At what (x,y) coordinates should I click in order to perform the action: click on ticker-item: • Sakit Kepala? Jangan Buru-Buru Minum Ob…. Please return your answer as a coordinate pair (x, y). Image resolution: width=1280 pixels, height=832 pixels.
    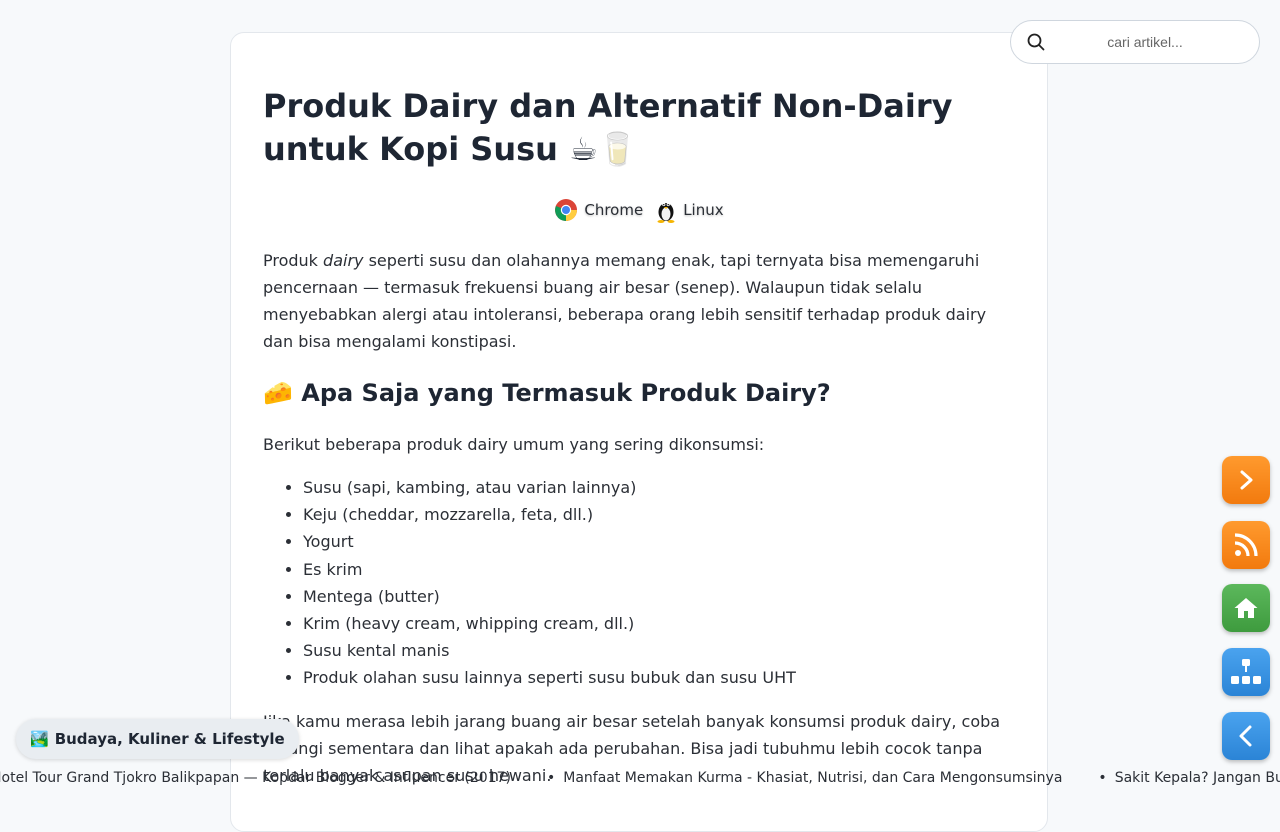
    Looking at the image, I should click on (1189, 778).